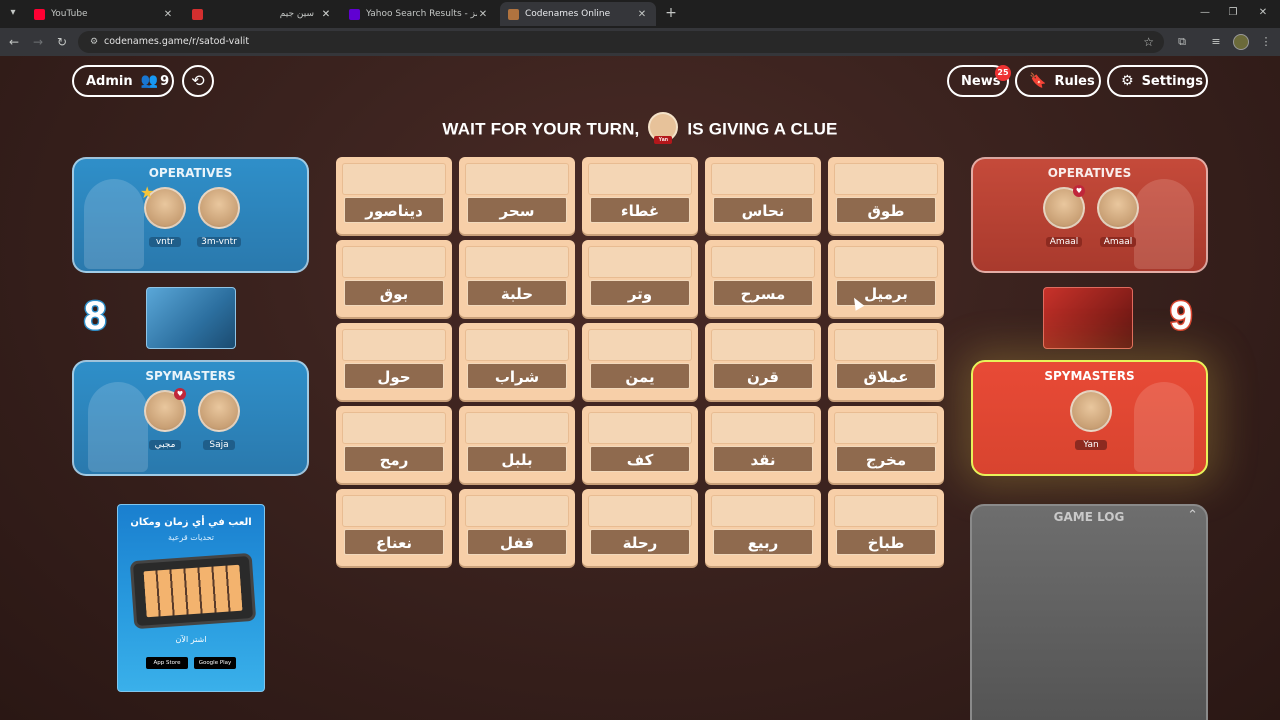 Image resolution: width=1280 pixels, height=720 pixels. What do you see at coordinates (354, 14) in the screenshot?
I see `yahoo-icon` at bounding box center [354, 14].